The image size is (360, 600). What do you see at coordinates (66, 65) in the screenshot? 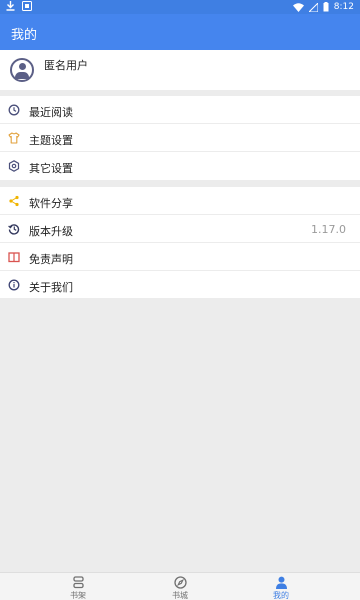
I see `user-name: 匿名用户` at bounding box center [66, 65].